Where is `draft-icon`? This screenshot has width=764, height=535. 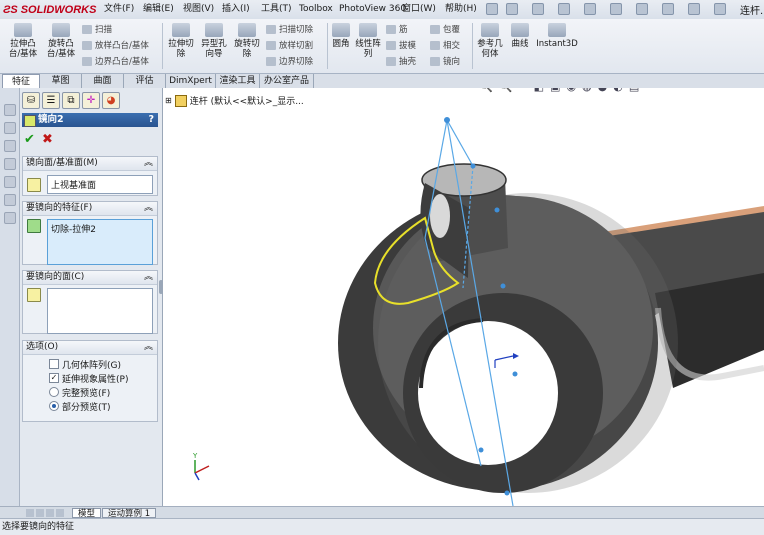 draft-icon is located at coordinates (391, 45).